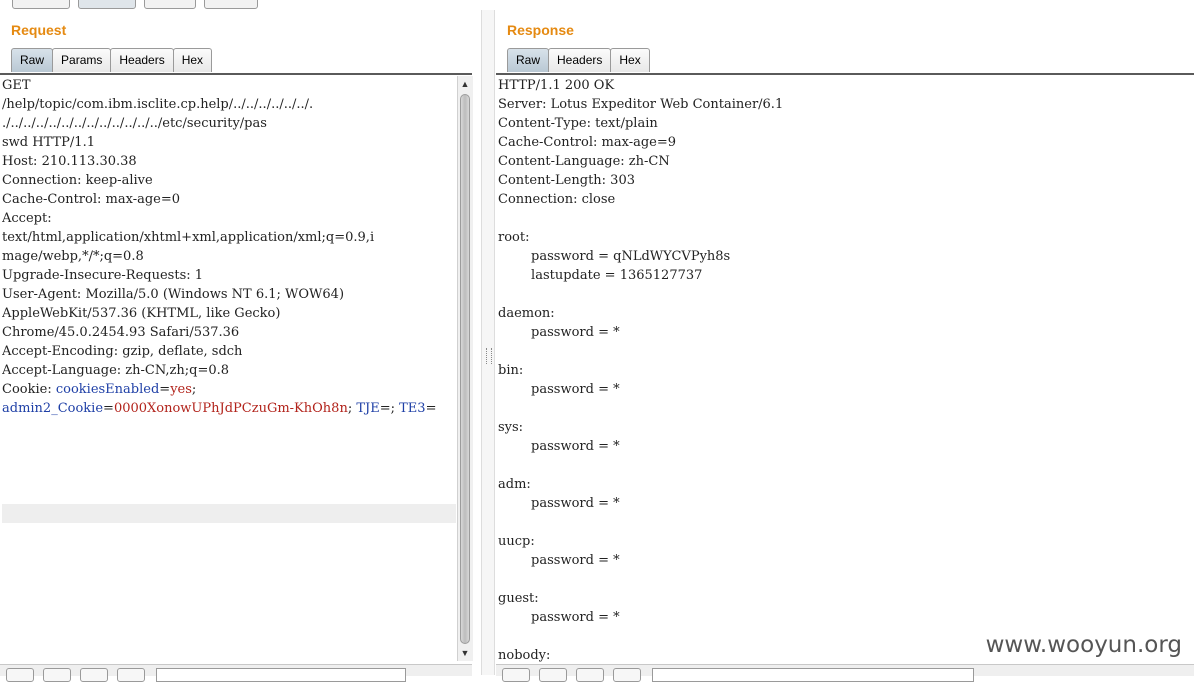 Image resolution: width=1194 pixels, height=682 pixels. I want to click on response-line: Content-Type: text/plain, so click(578, 123).